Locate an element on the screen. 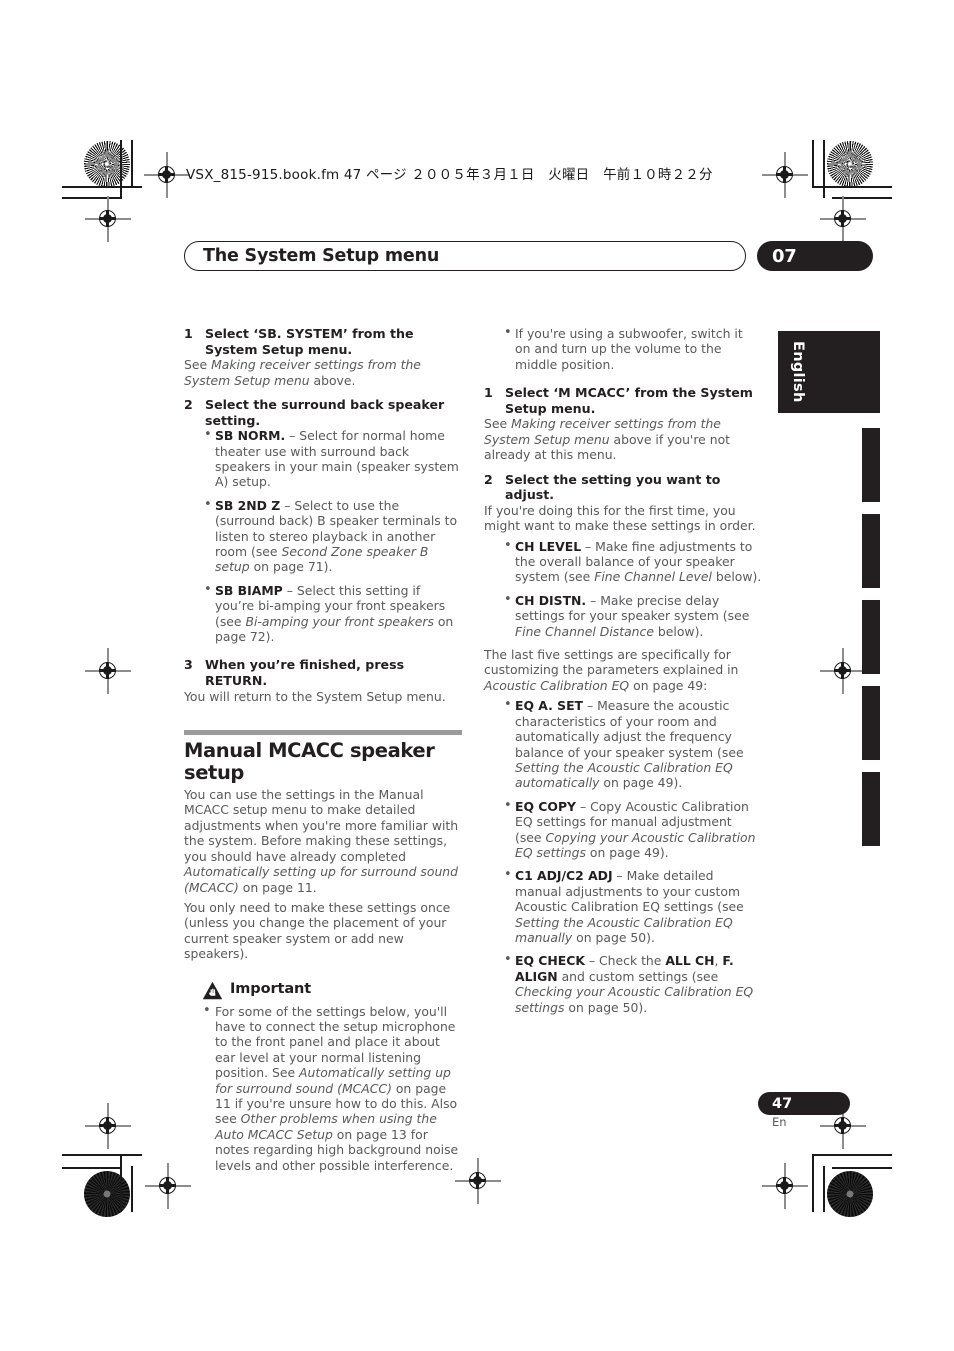 The image size is (954, 1351). registration-cross-right-upper is located at coordinates (843, 219).